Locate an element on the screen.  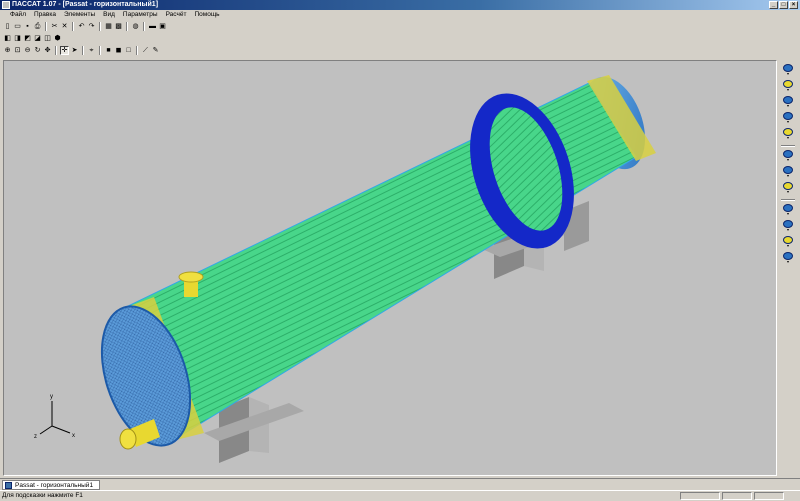
zoom-out-icon: ⊖ is located at coordinates (27, 50).